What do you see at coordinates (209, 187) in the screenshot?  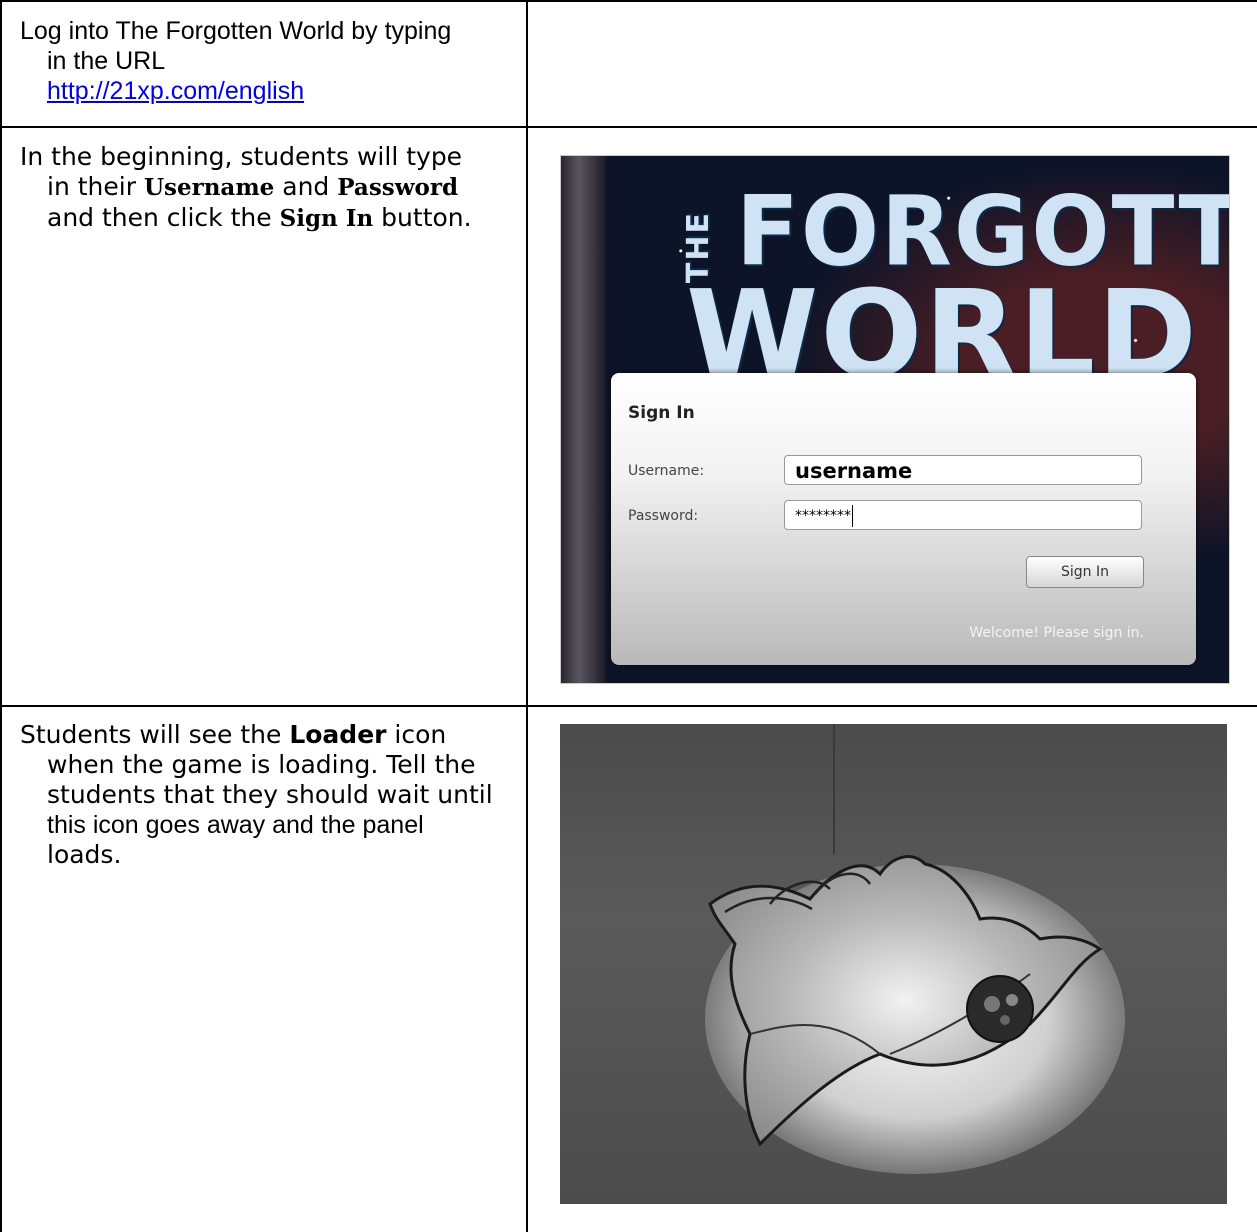 I see `username-term: Username` at bounding box center [209, 187].